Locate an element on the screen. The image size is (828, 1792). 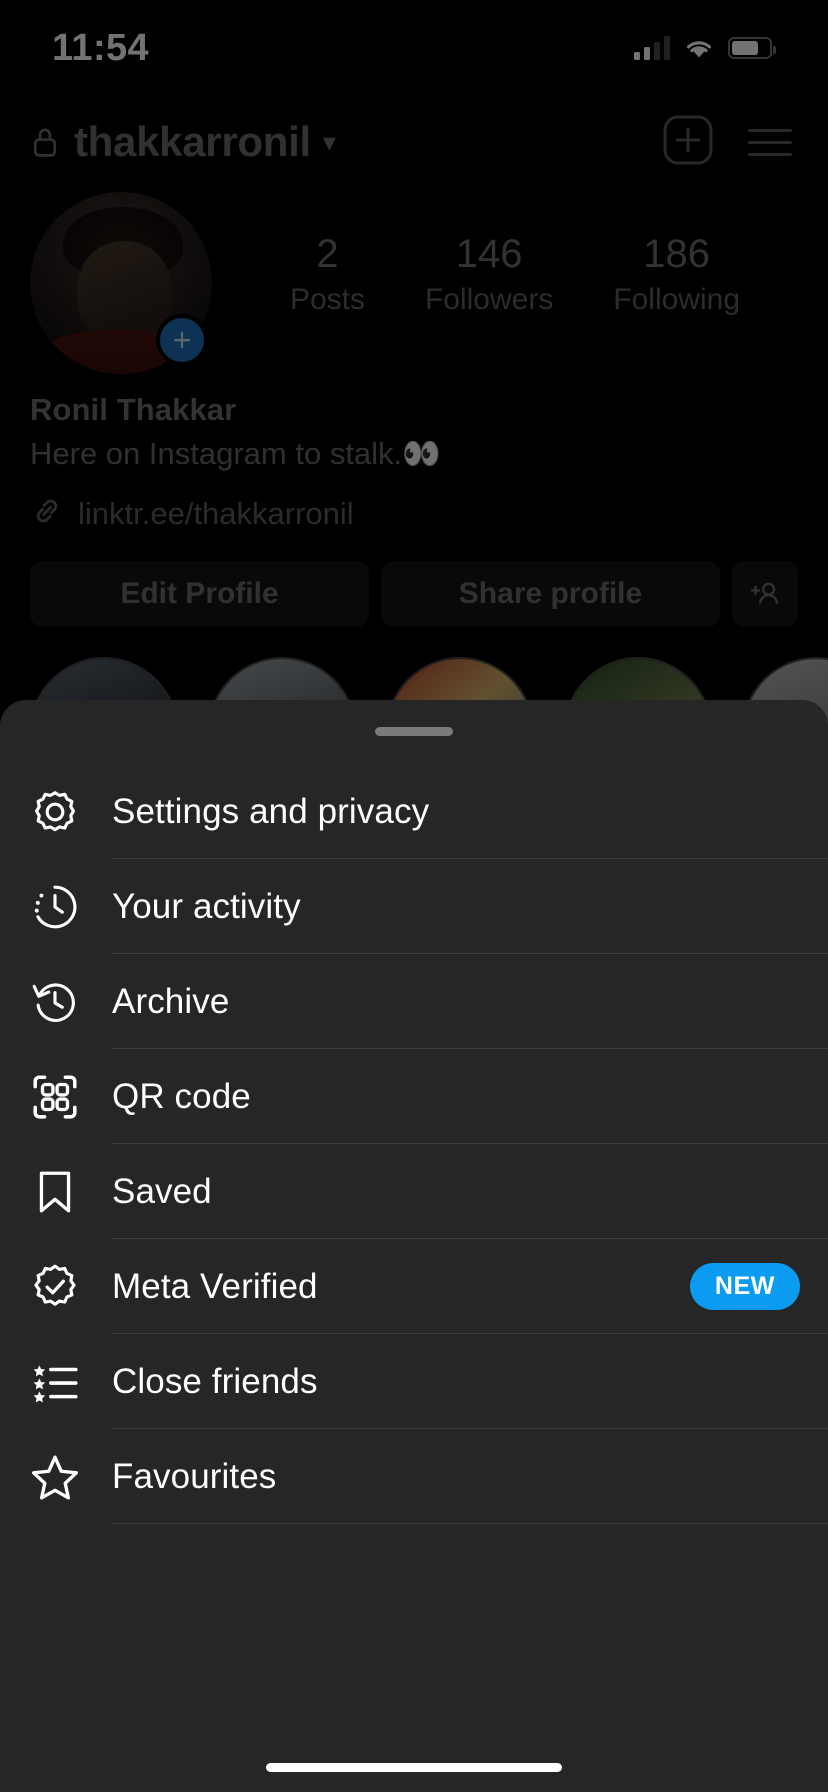
menu-item-meta-verified: Meta Verified NEW is located at coordinates (414, 1286).